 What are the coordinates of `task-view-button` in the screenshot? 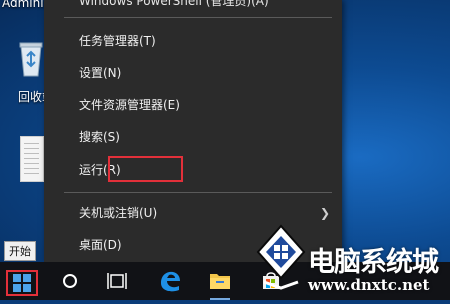 It's located at (117, 281).